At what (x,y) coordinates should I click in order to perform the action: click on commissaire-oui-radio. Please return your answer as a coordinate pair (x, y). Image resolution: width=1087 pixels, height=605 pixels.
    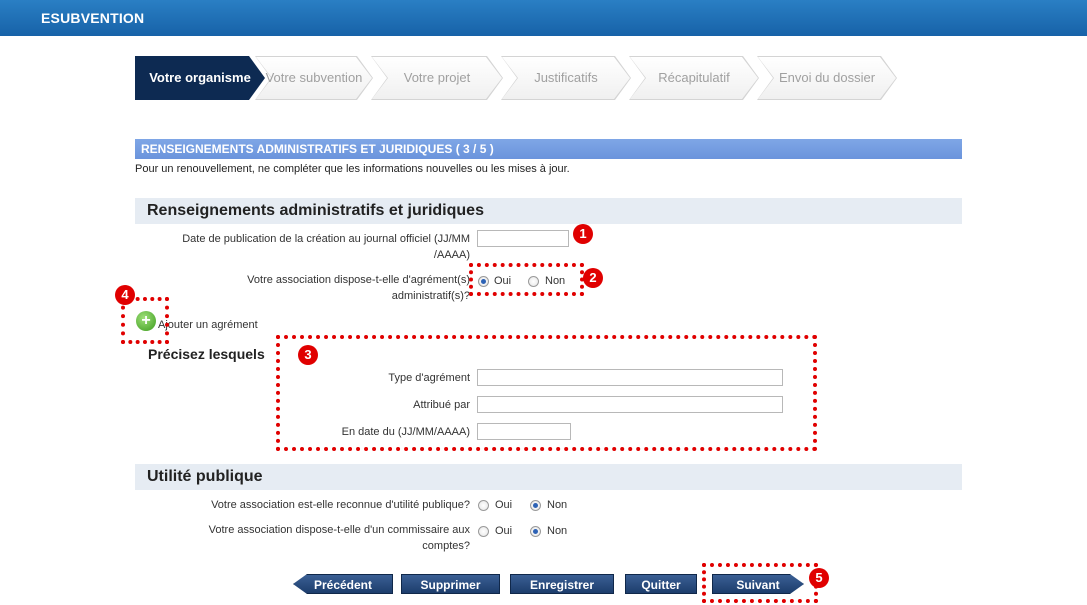
    Looking at the image, I should click on (483, 531).